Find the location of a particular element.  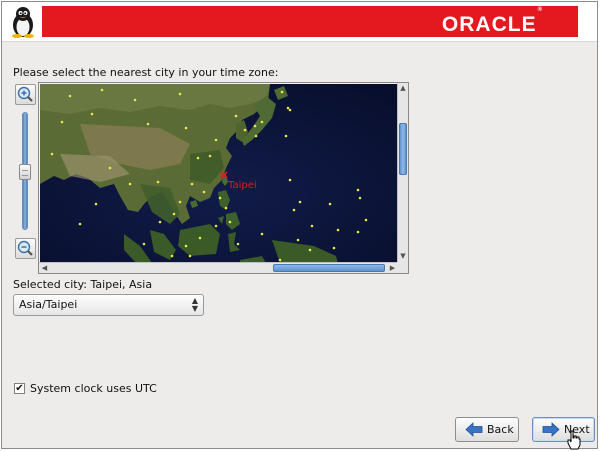

hand-cursor-icon is located at coordinates (574, 440).